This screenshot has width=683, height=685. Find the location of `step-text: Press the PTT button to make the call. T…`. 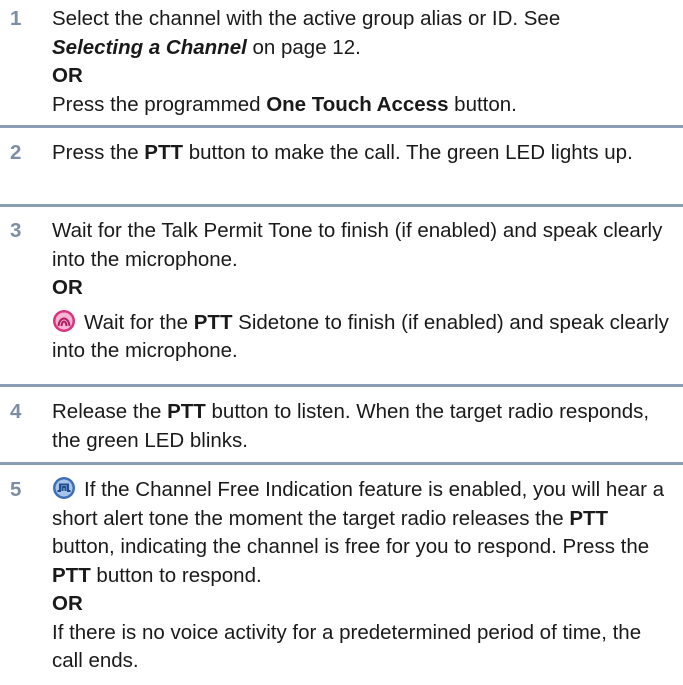

step-text: Press the PTT button to make the call. T… is located at coordinates (342, 152).